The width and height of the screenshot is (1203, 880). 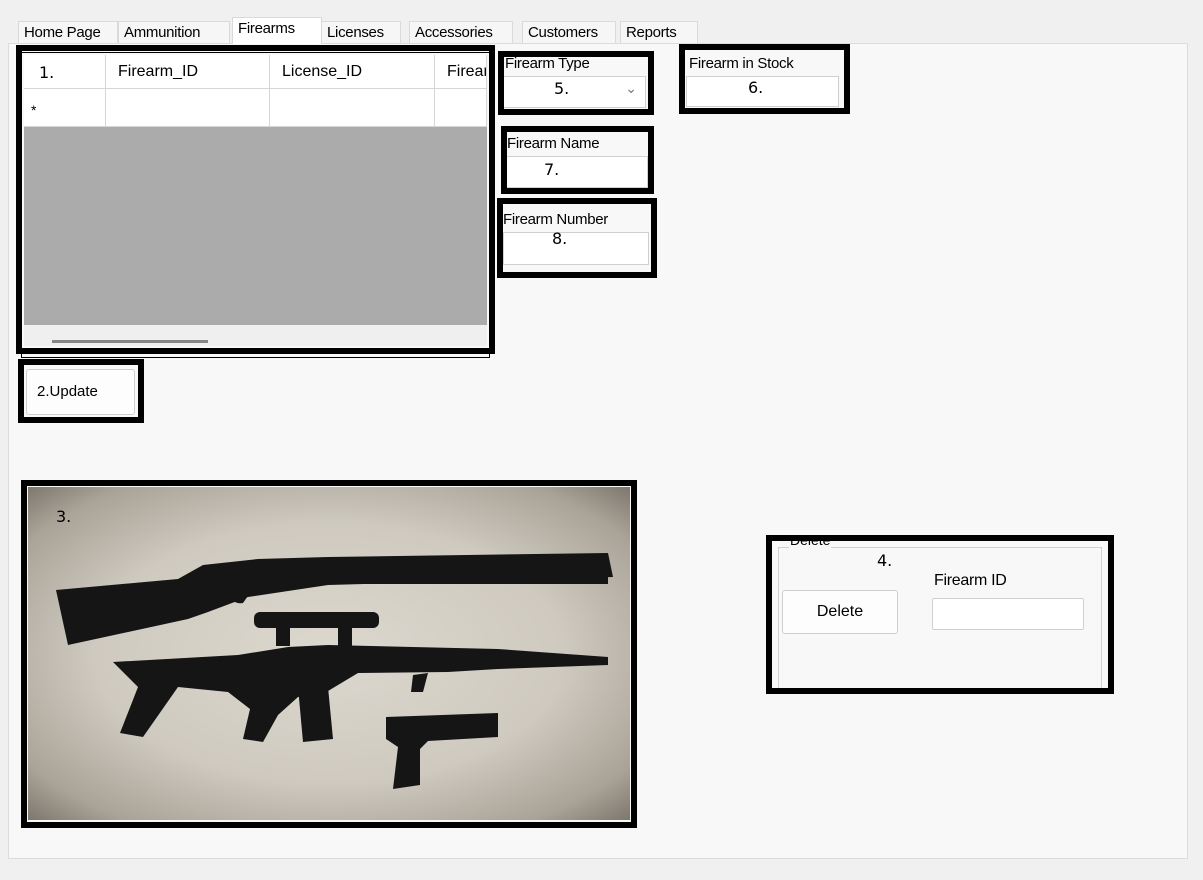 What do you see at coordinates (970, 580) in the screenshot?
I see `firearm-id-label: Firearm ID` at bounding box center [970, 580].